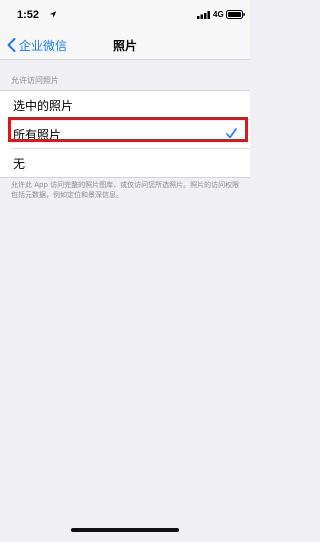  Describe the element at coordinates (28, 15) in the screenshot. I see `status-time: 1:52` at that location.